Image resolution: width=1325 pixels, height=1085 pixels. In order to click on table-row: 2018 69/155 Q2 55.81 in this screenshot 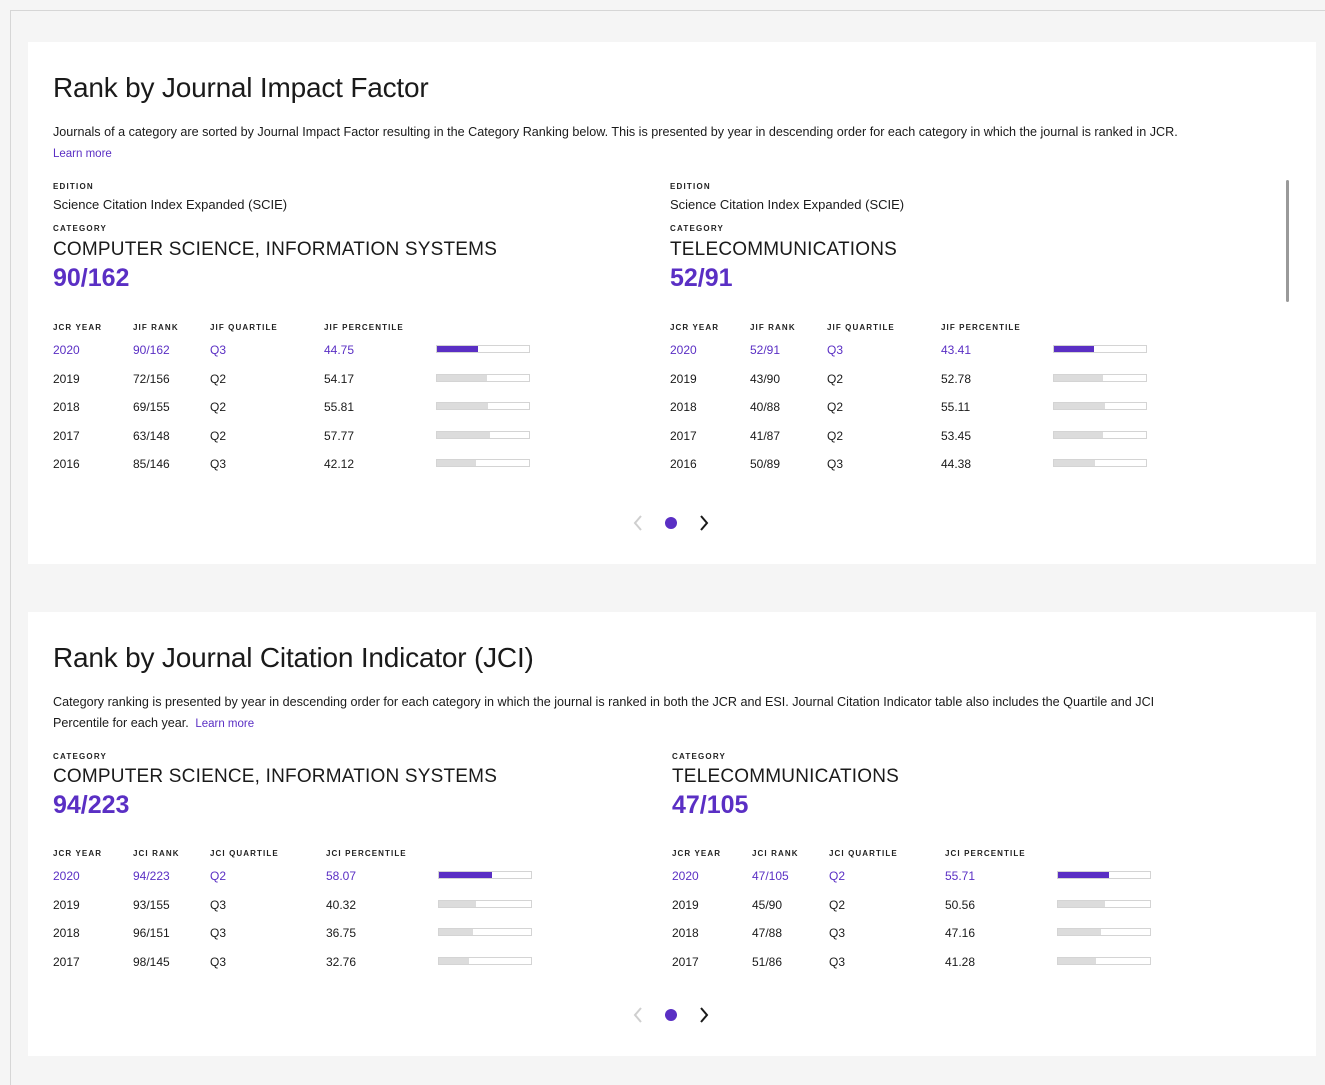, I will do `click(293, 410)`.